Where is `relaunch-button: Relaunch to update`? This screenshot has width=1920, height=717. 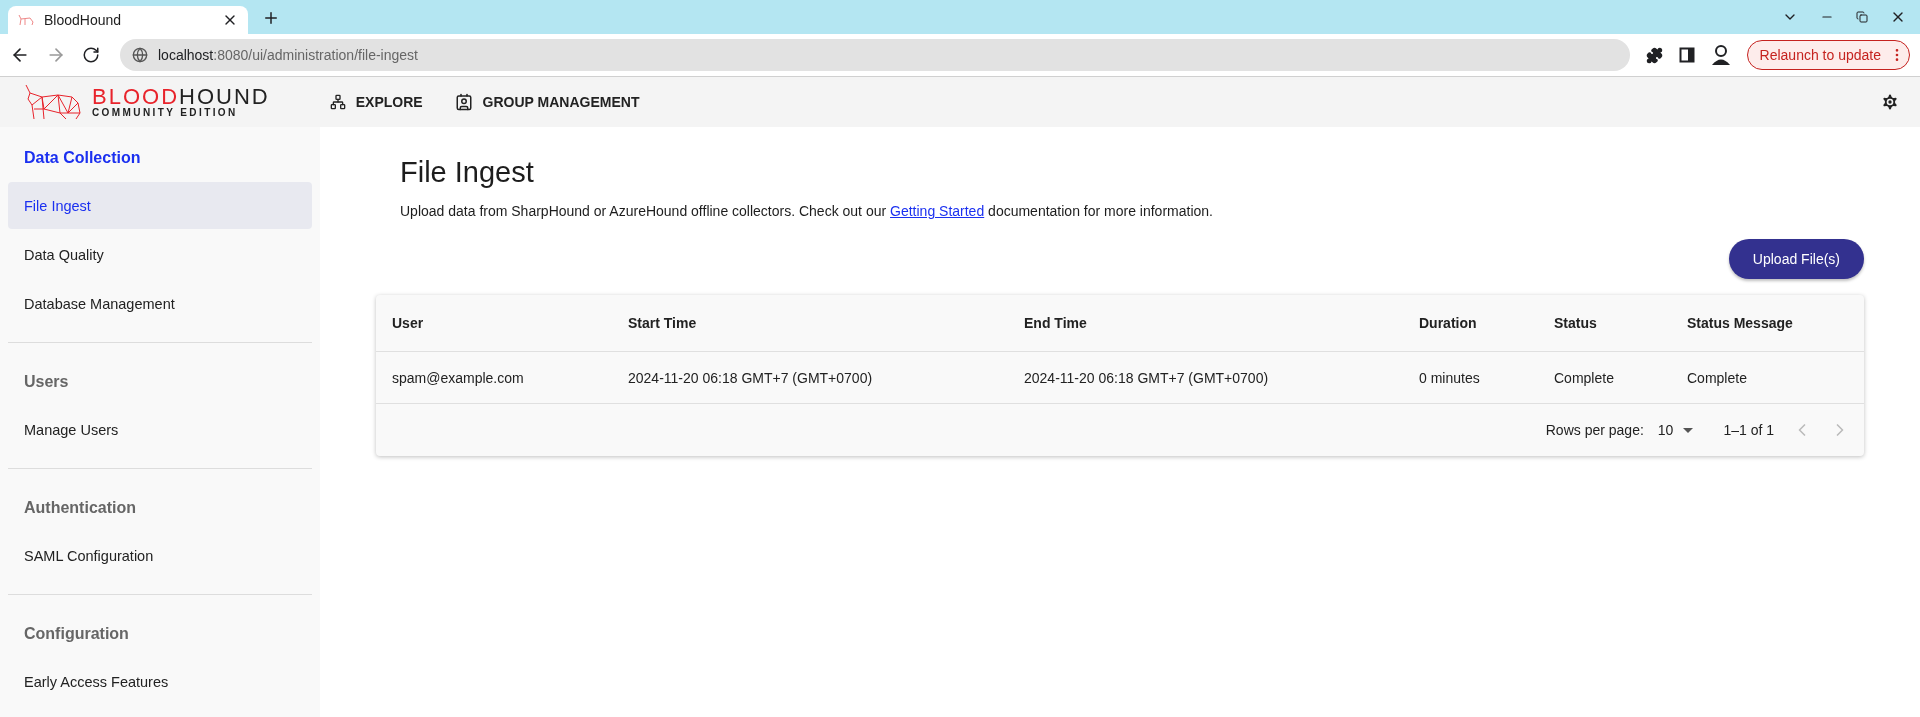
relaunch-button: Relaunch to update is located at coordinates (1828, 55).